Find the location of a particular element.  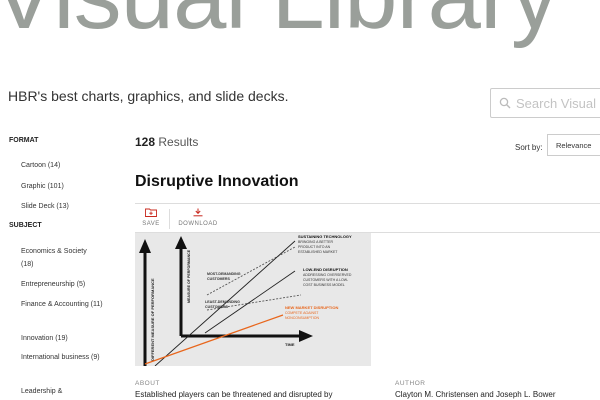

results-label: Results is located at coordinates (178, 142).